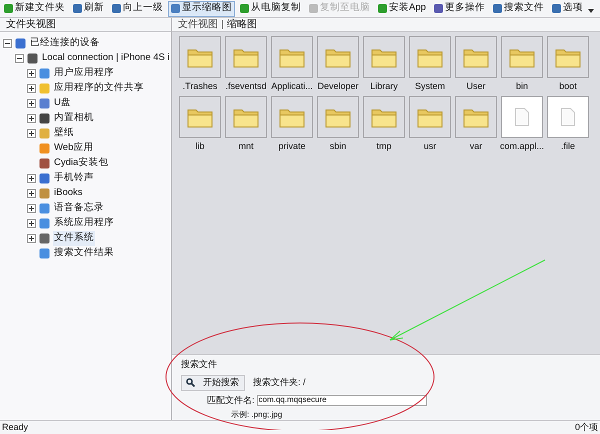 This screenshot has width=600, height=434. I want to click on field-label: 匹配文件名:, so click(231, 400).